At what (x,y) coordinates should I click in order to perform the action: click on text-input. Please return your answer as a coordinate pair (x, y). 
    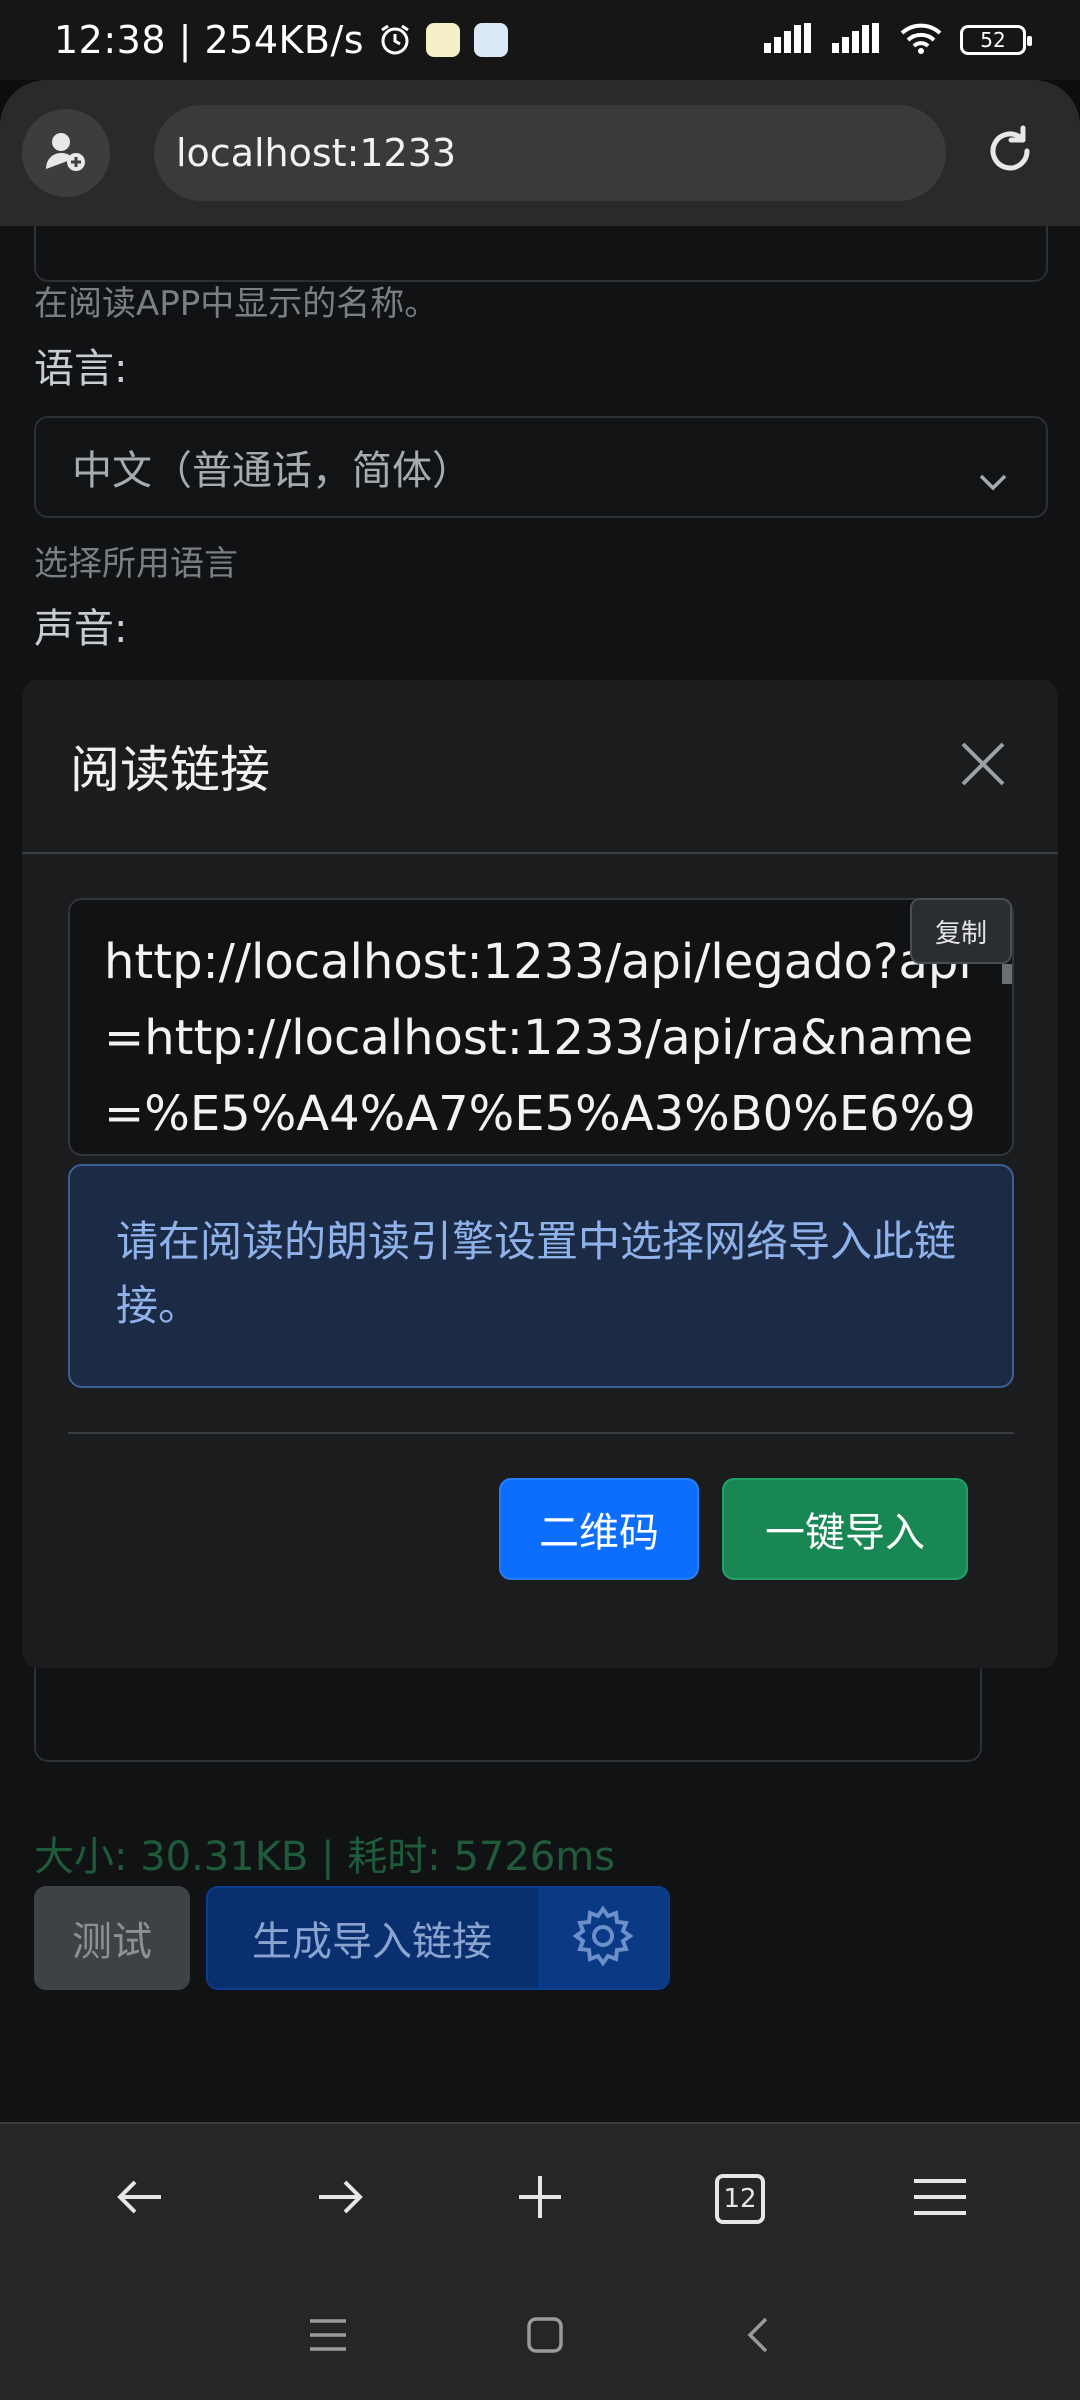
    Looking at the image, I should click on (508, 1714).